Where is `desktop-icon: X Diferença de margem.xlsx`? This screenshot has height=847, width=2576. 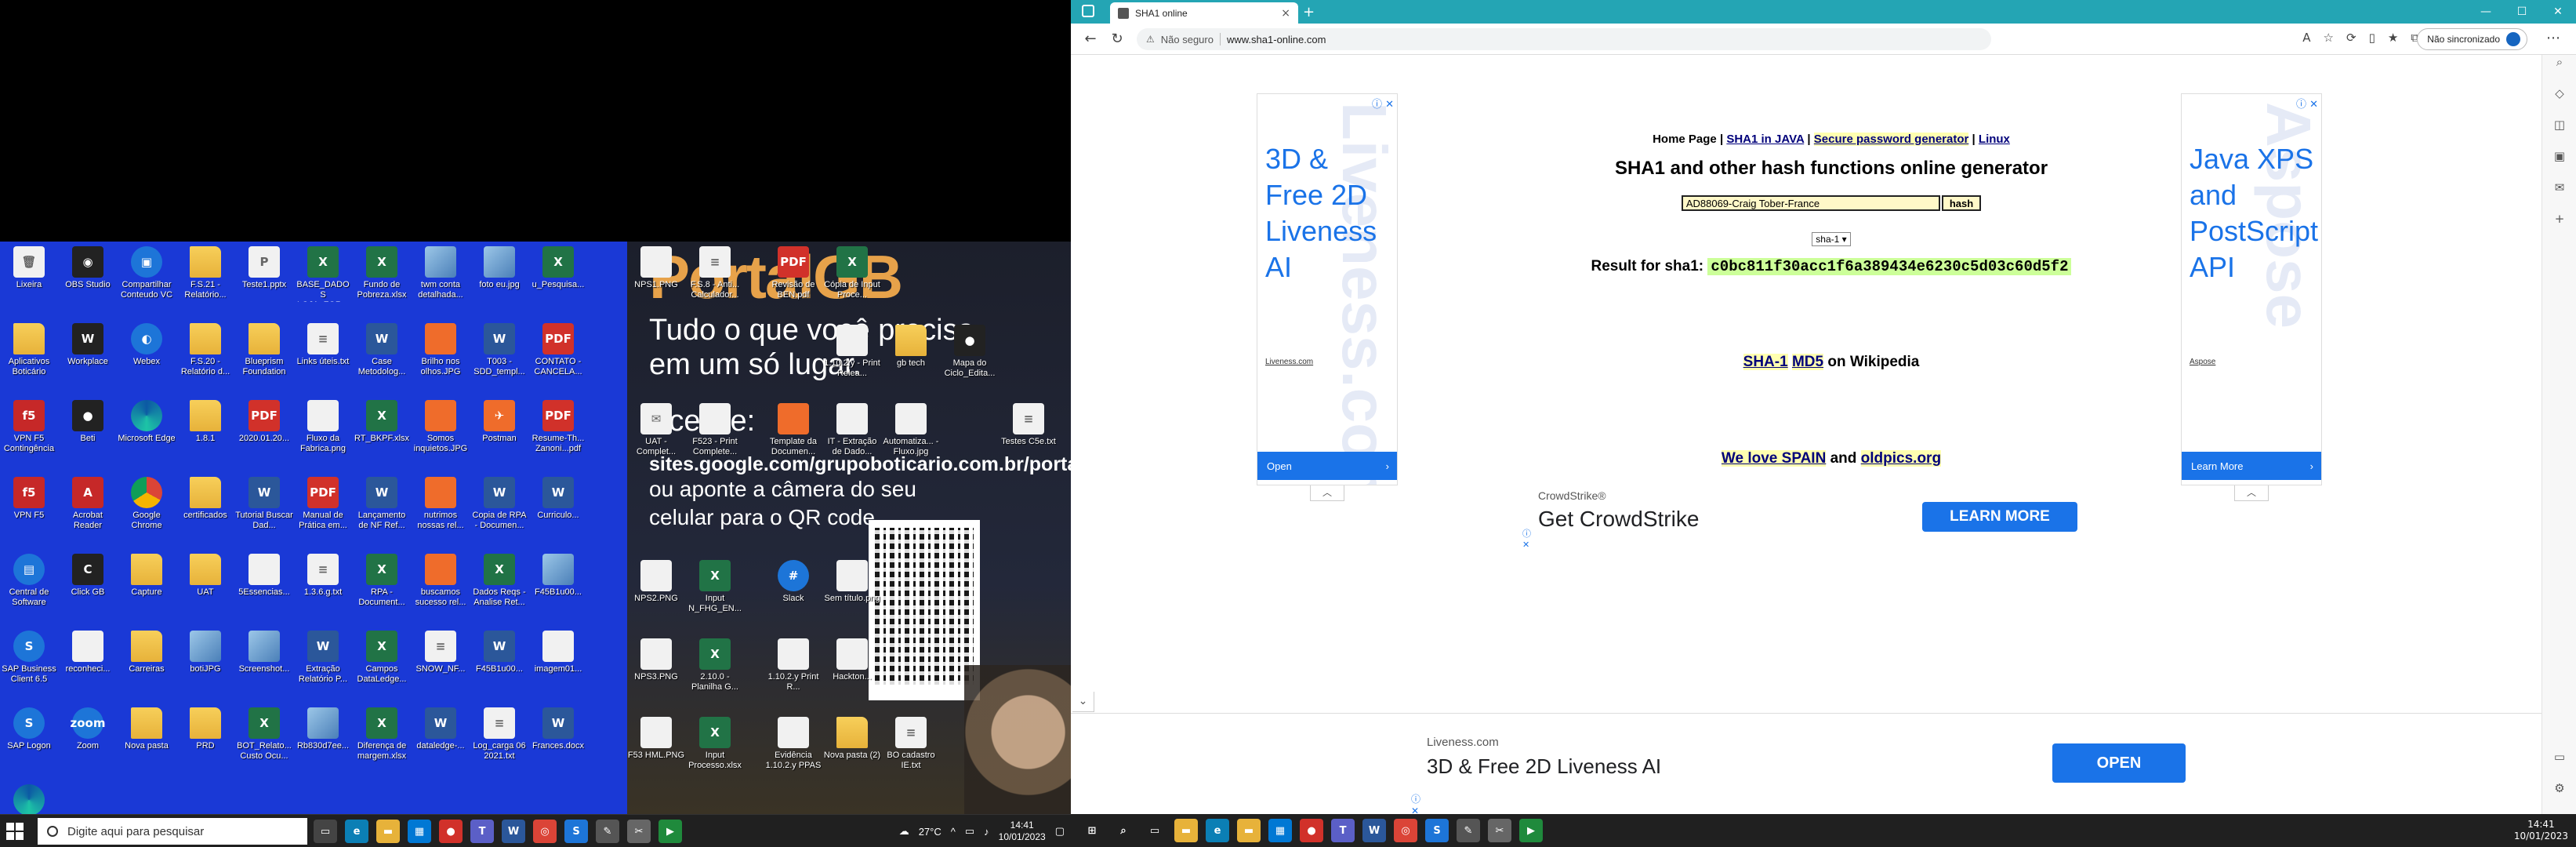
desktop-icon: X Diferença de margem.xlsx is located at coordinates (382, 743).